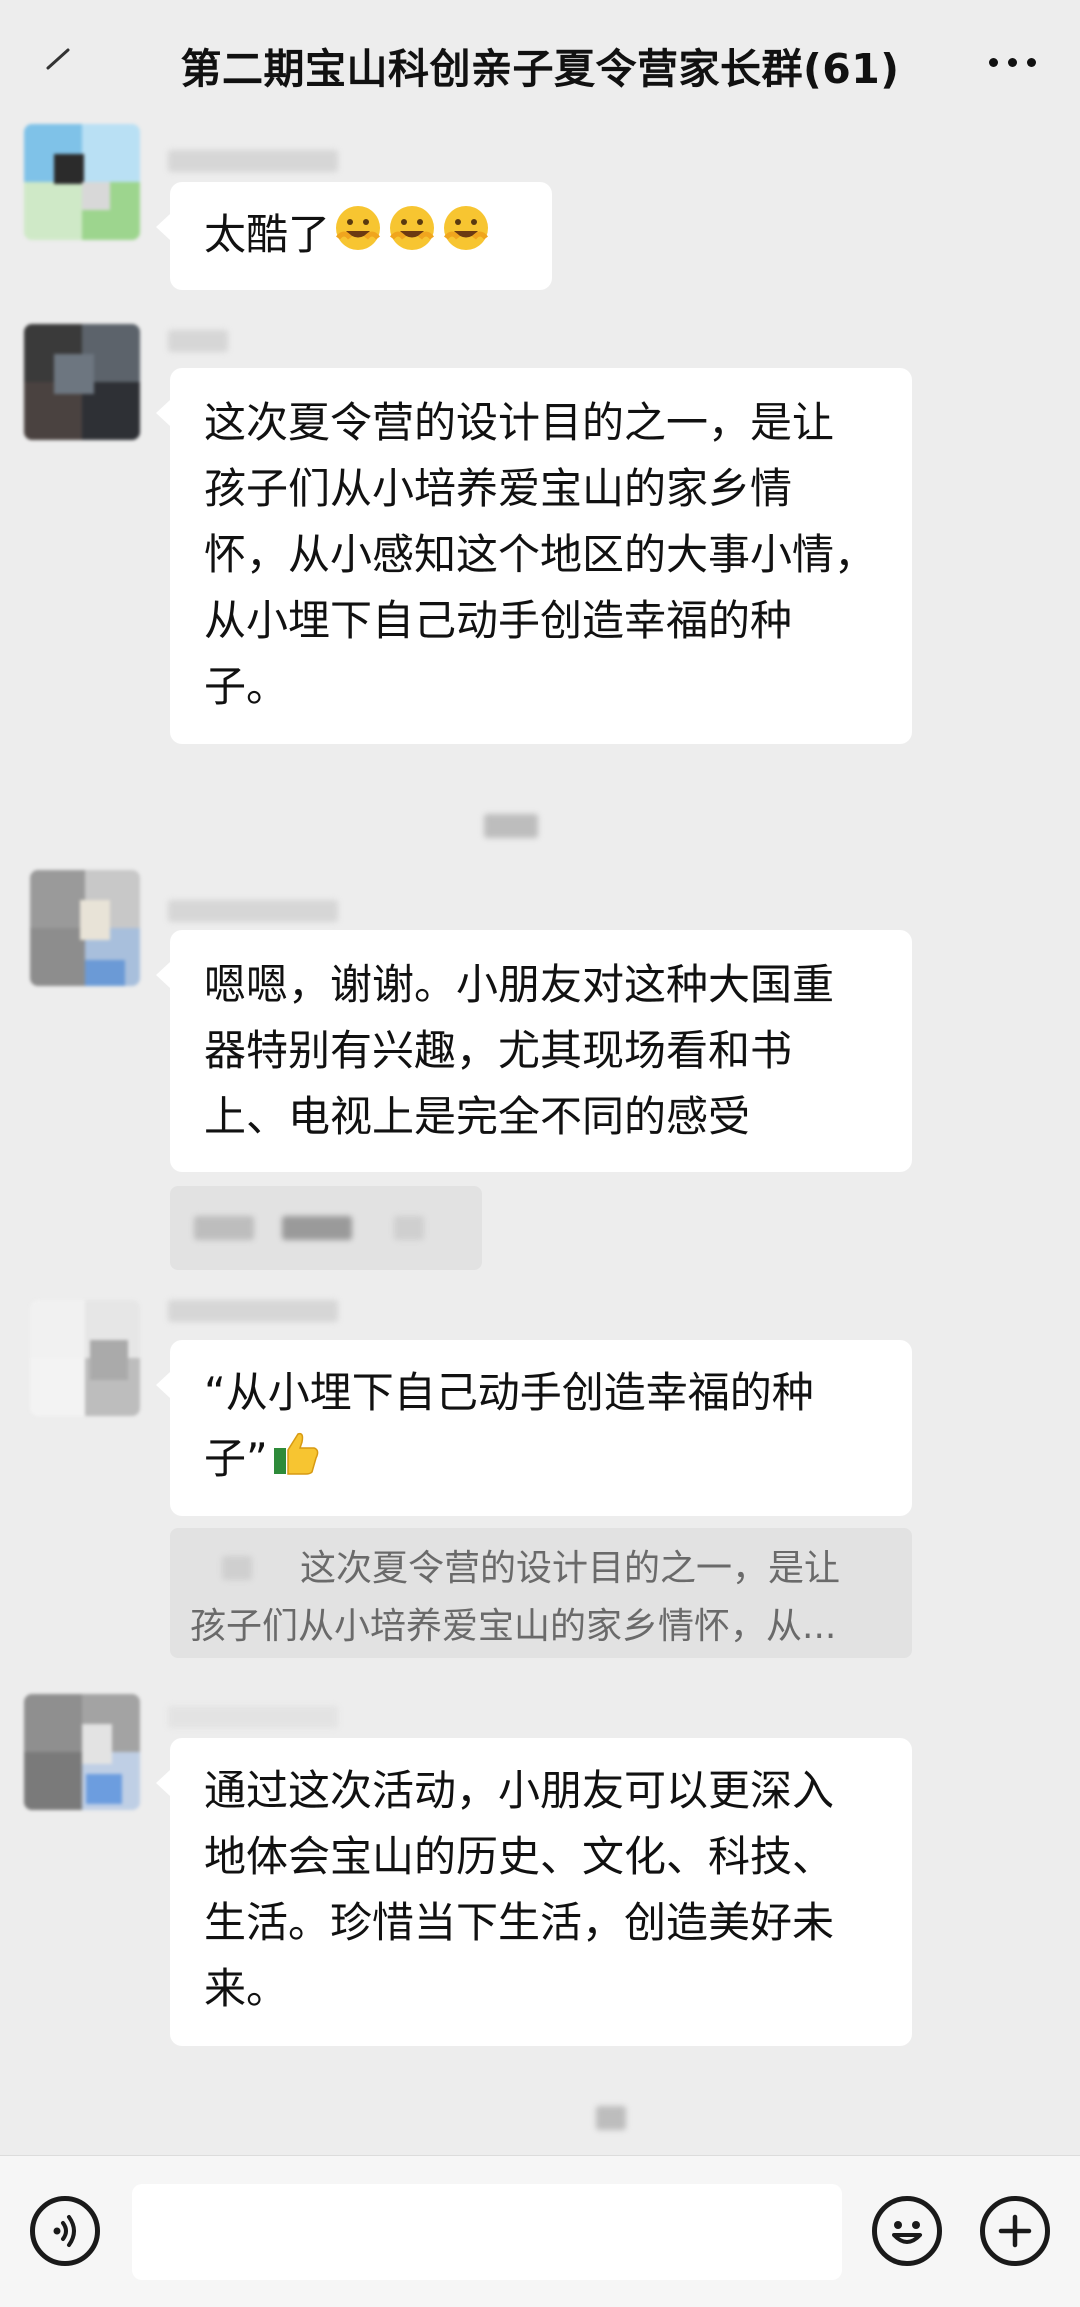  I want to click on chat-title: 第二期宝山科创亲子夏令营家长群(61), so click(540, 69).